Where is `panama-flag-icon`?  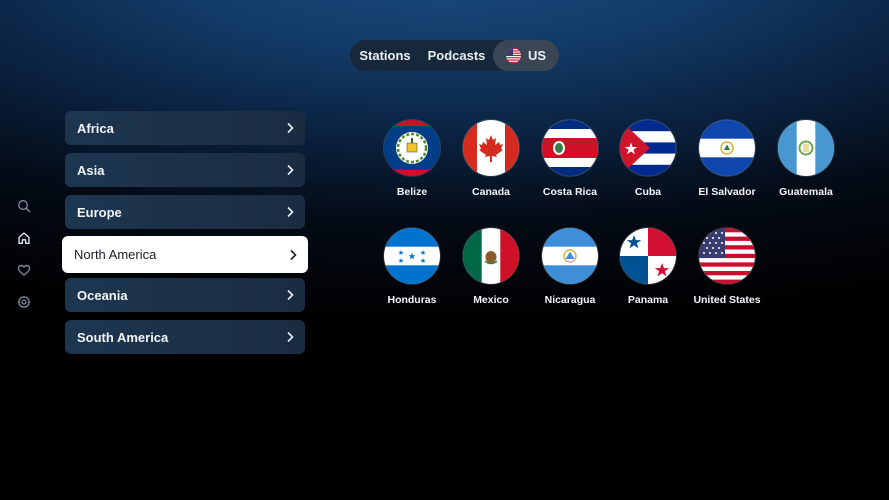
panama-flag-icon is located at coordinates (648, 256).